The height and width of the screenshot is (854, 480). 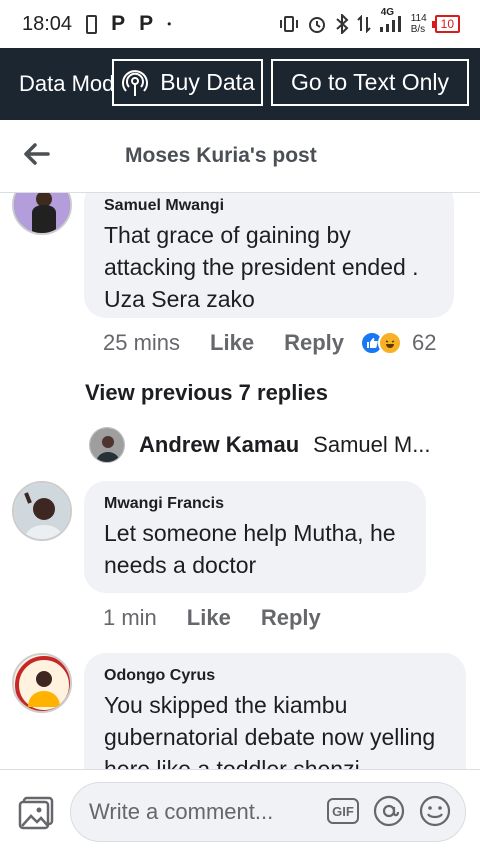 I want to click on comment-meta: 25 mins Like Reply 62, so click(x=269, y=343).